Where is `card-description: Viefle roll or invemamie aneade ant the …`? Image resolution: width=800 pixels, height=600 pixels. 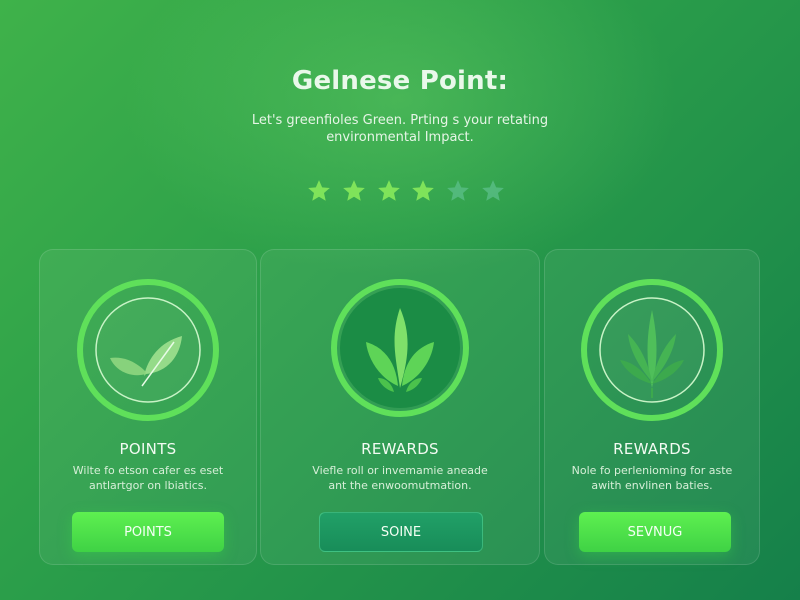 card-description: Viefle roll or invemamie aneade ant the … is located at coordinates (400, 478).